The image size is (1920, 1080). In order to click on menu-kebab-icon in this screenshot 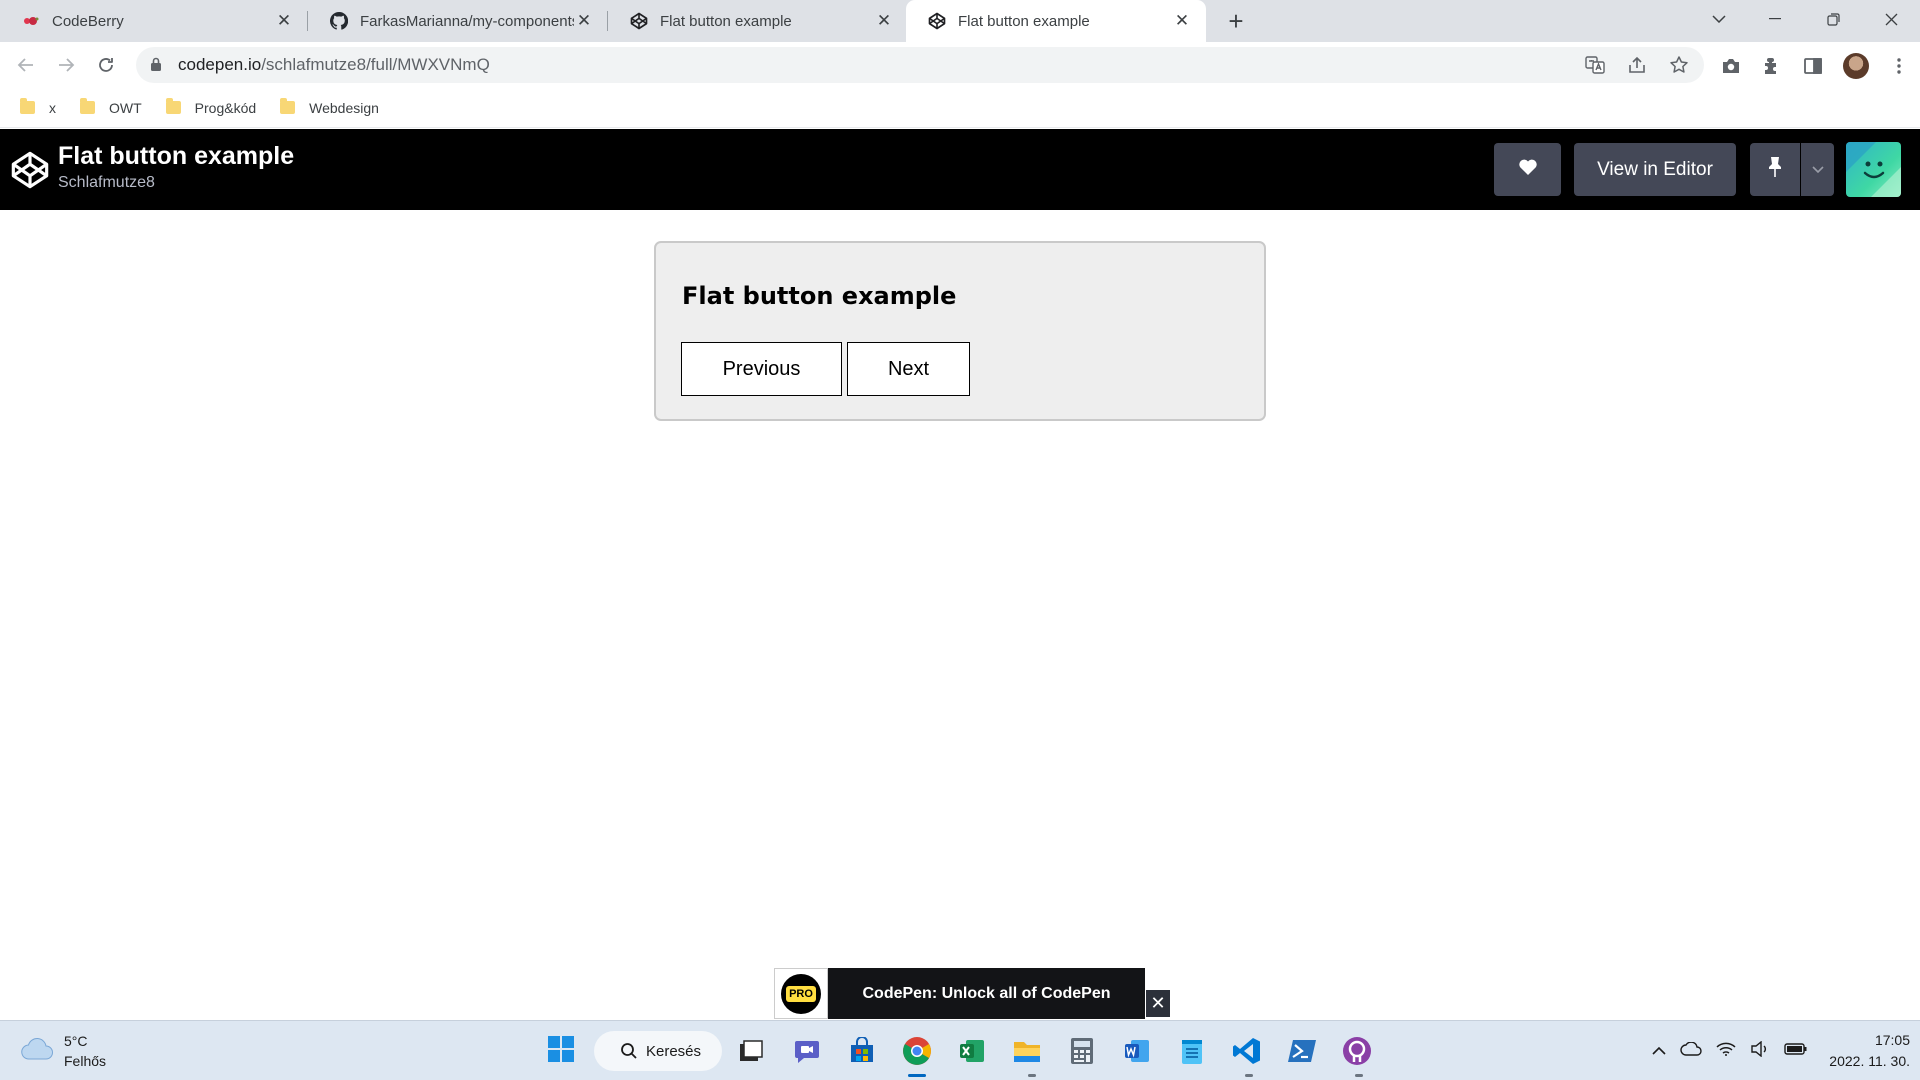, I will do `click(1899, 66)`.